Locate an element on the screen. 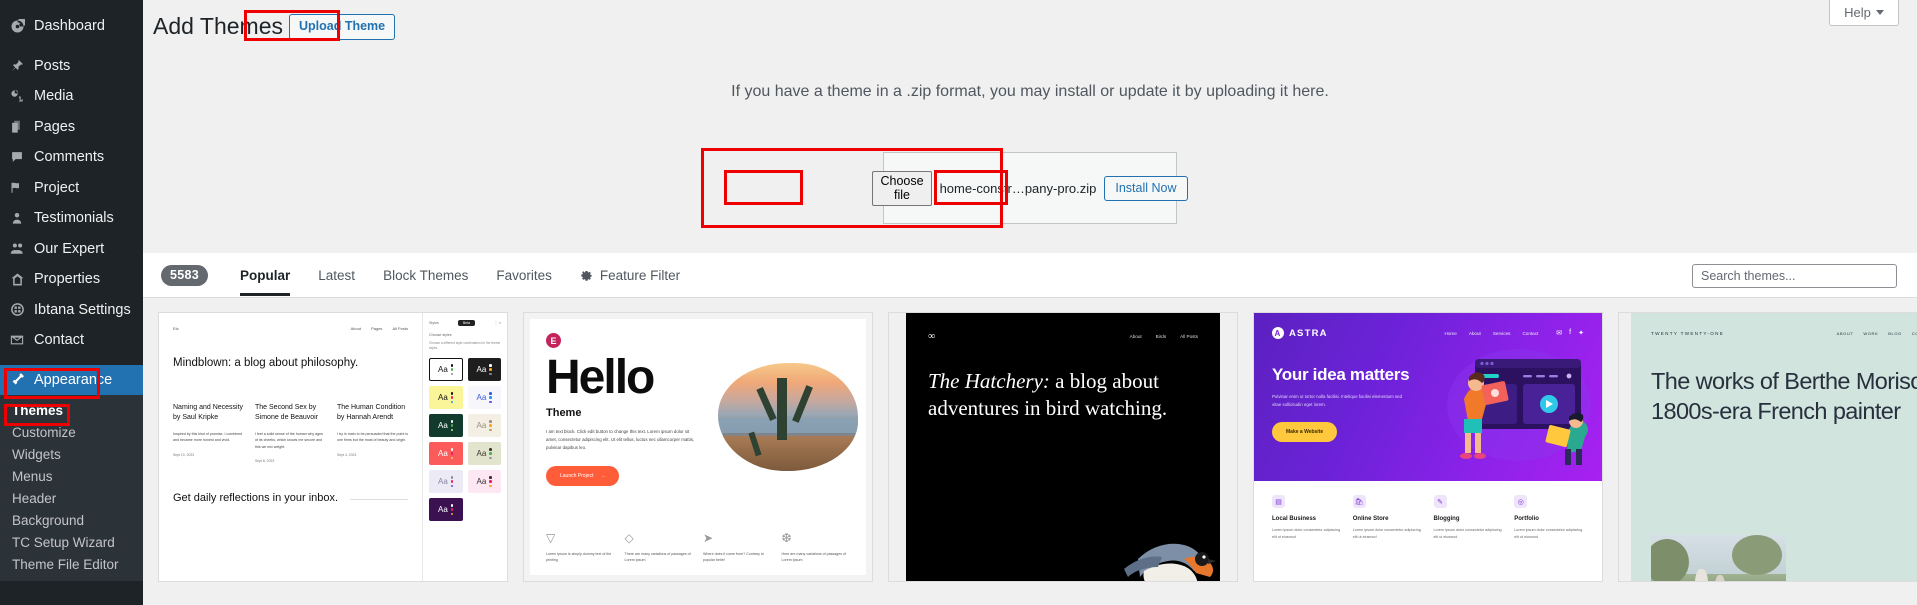 This screenshot has height=605, width=1917. tt1-painting-image is located at coordinates (1718, 558).